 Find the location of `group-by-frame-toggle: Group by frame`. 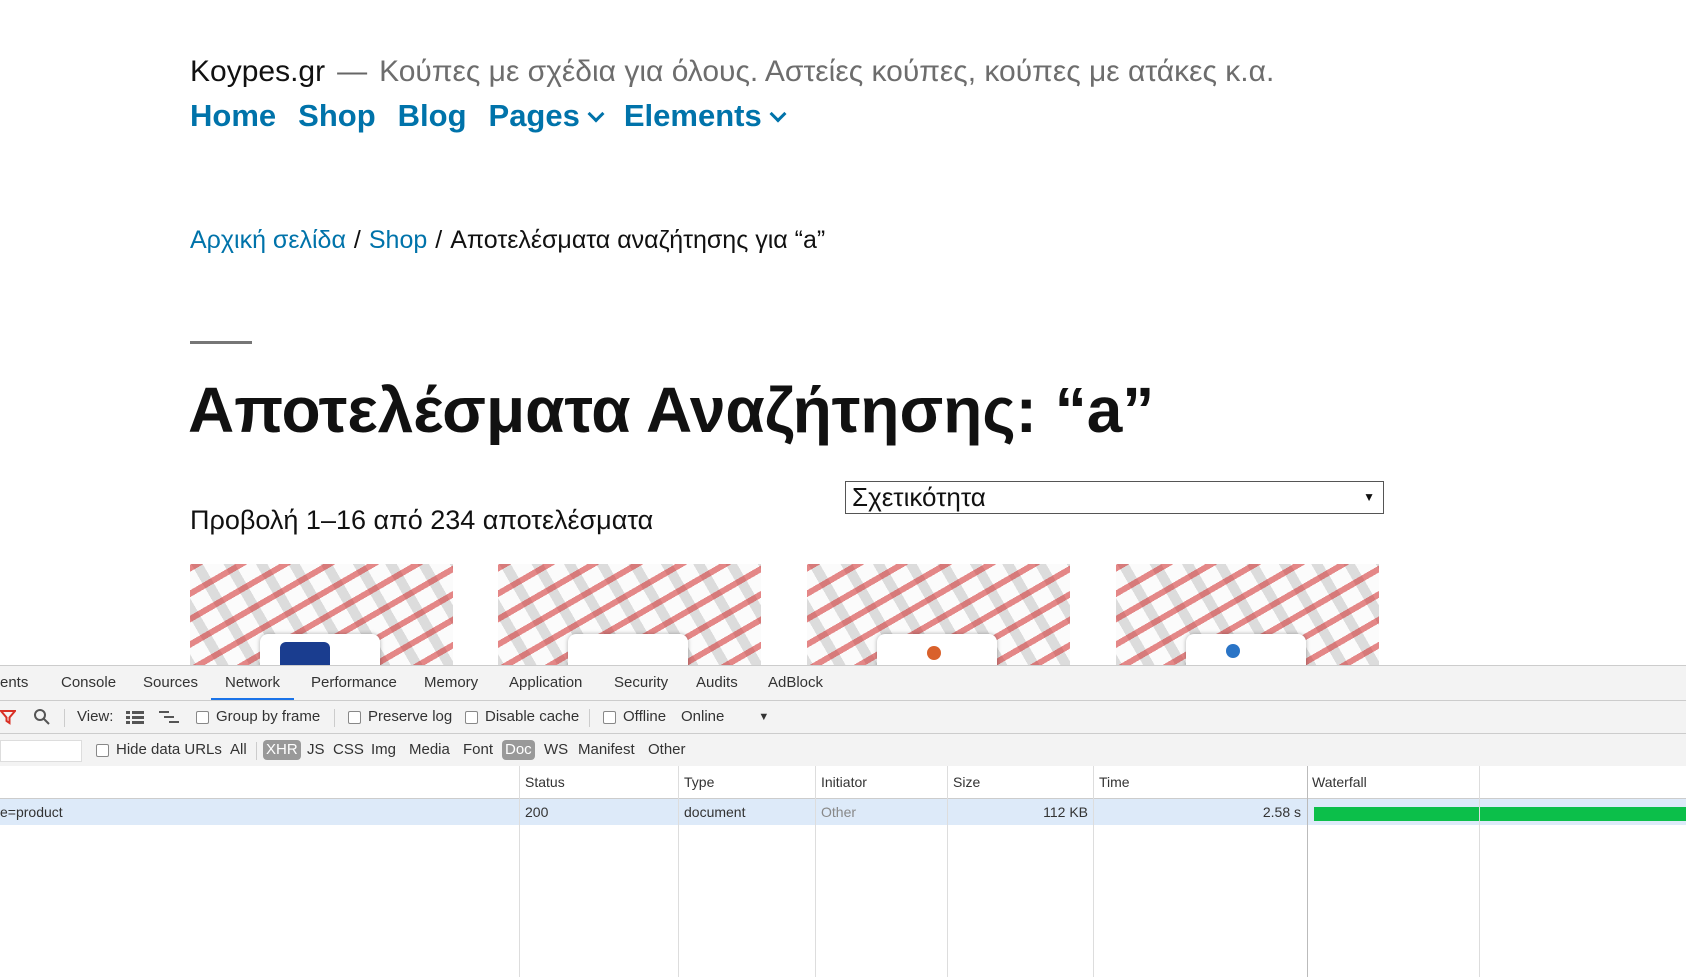

group-by-frame-toggle: Group by frame is located at coordinates (258, 717).